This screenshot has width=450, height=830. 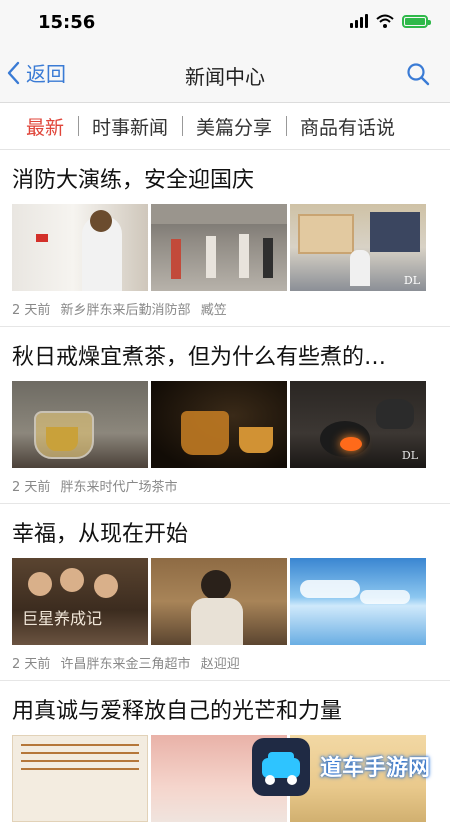 I want to click on status-bar: 15:56, so click(x=225, y=23).